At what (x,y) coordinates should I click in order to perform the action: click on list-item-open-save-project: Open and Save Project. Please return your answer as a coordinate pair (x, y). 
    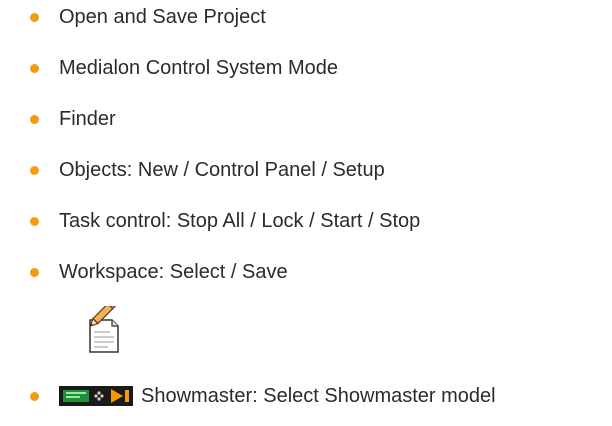
    Looking at the image, I should click on (148, 17).